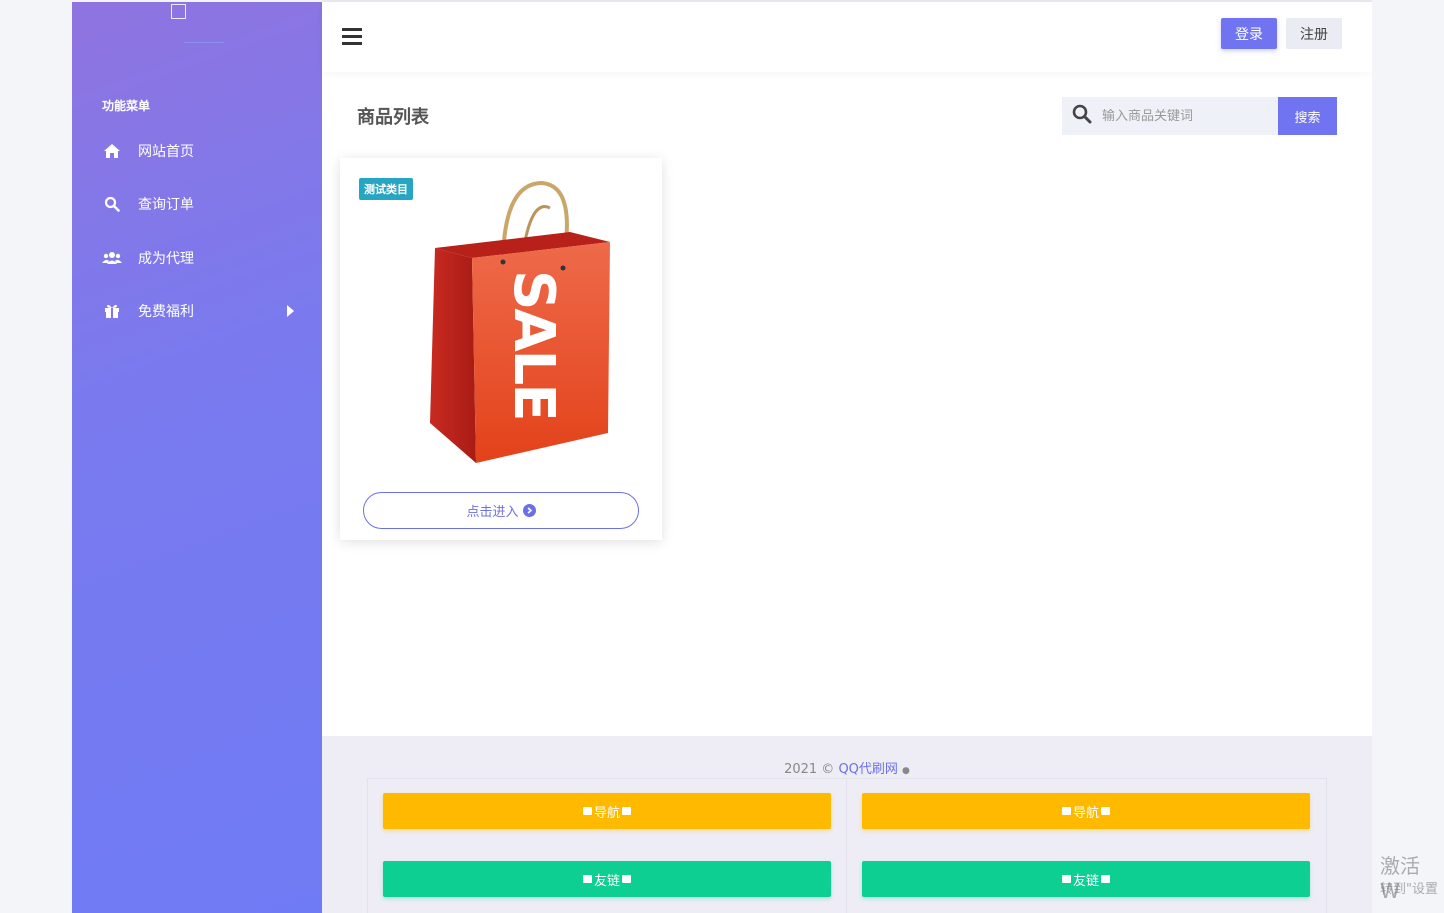 The height and width of the screenshot is (913, 1444). I want to click on chevron-right-icon, so click(290, 311).